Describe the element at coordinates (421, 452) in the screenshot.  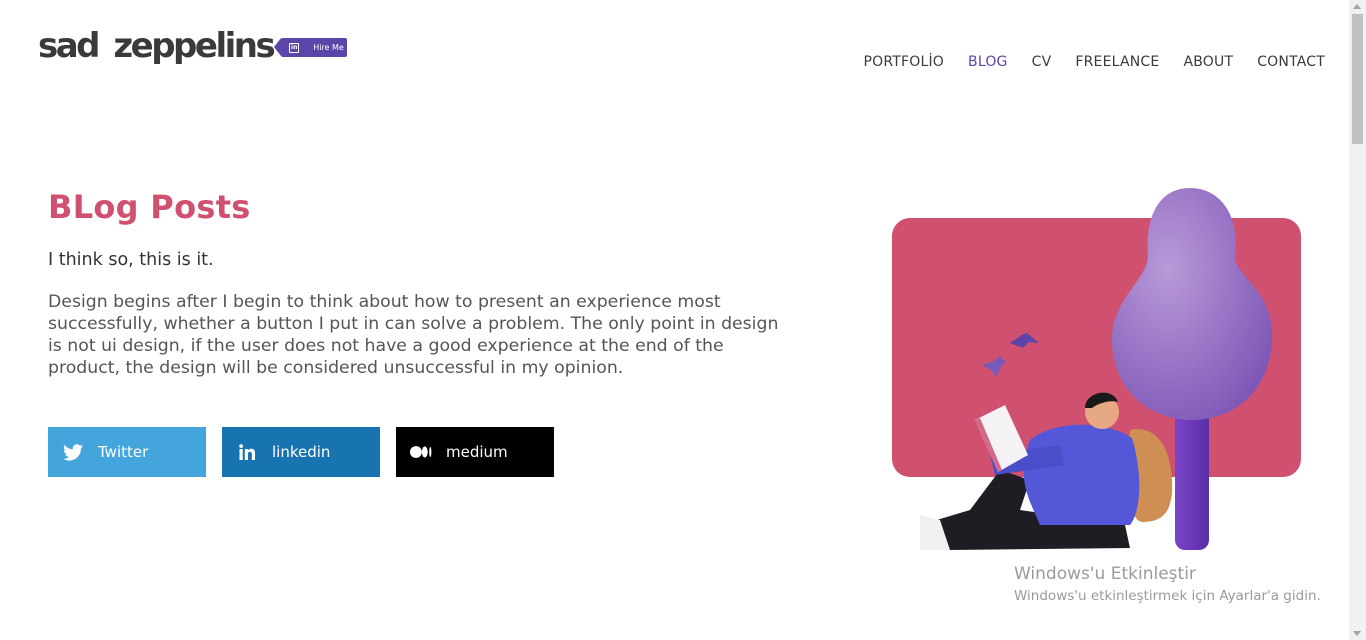
I see `medium-icon` at that location.